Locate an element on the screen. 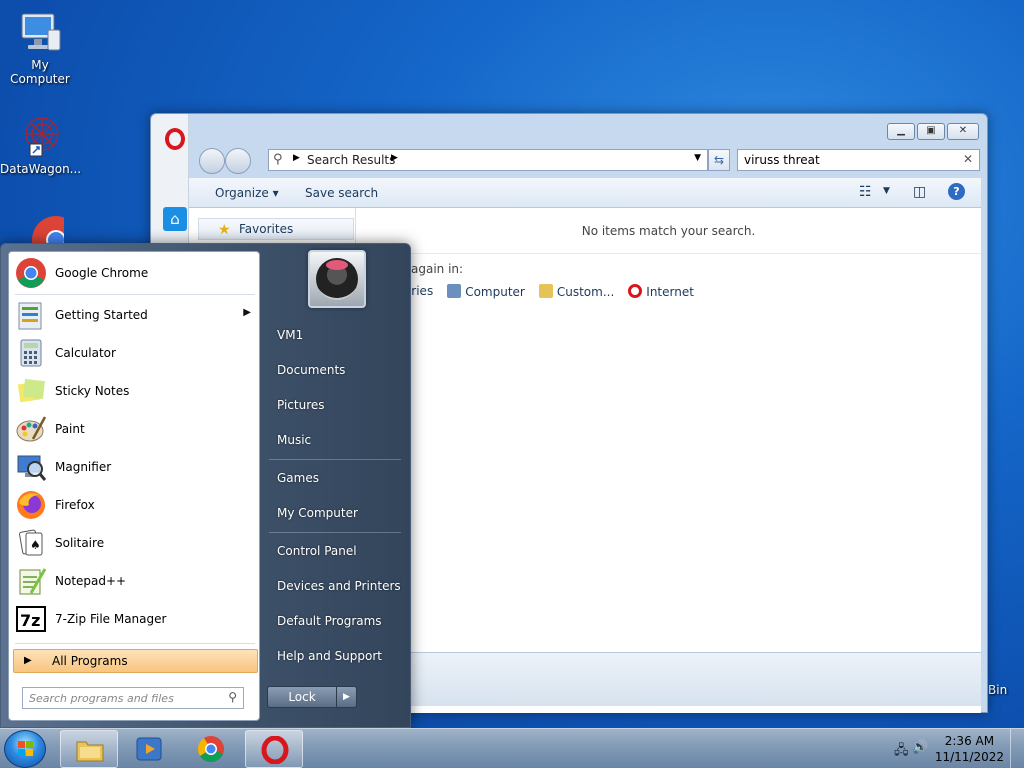  show-desktop-button is located at coordinates (1017, 748).